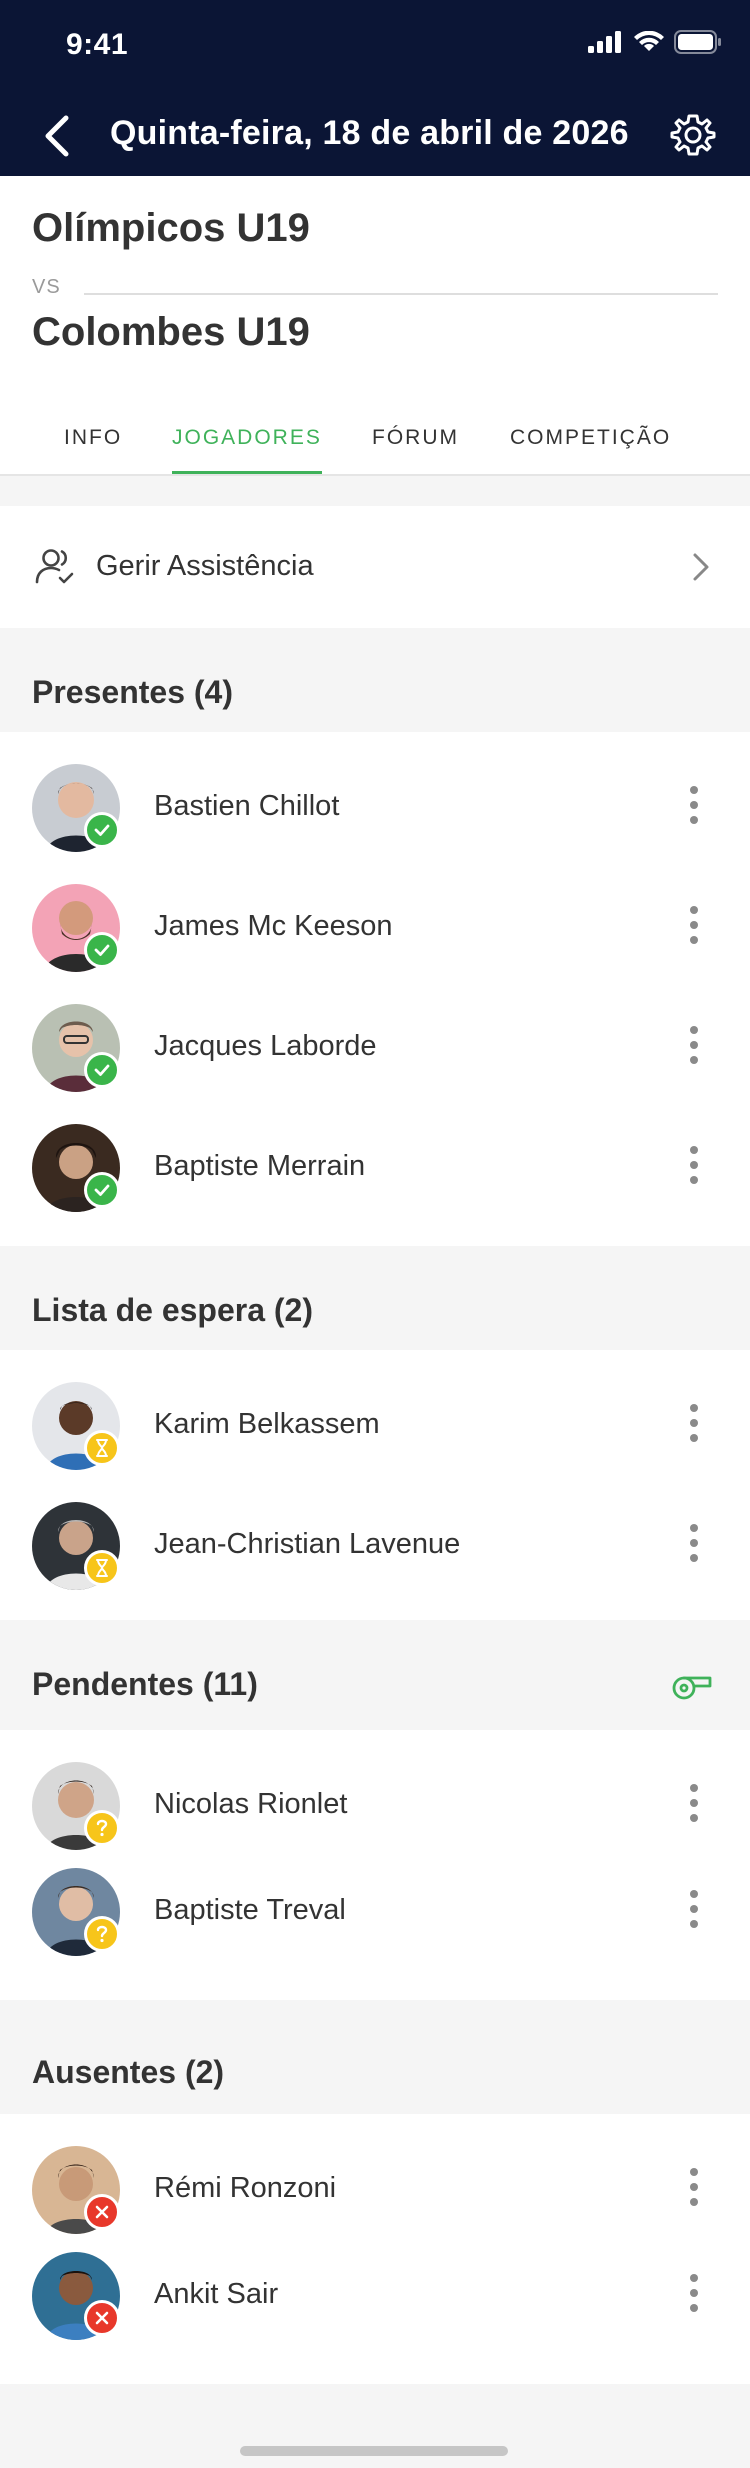 Image resolution: width=750 pixels, height=2468 pixels. What do you see at coordinates (273, 926) in the screenshot?
I see `player-name: James Mc Keeson` at bounding box center [273, 926].